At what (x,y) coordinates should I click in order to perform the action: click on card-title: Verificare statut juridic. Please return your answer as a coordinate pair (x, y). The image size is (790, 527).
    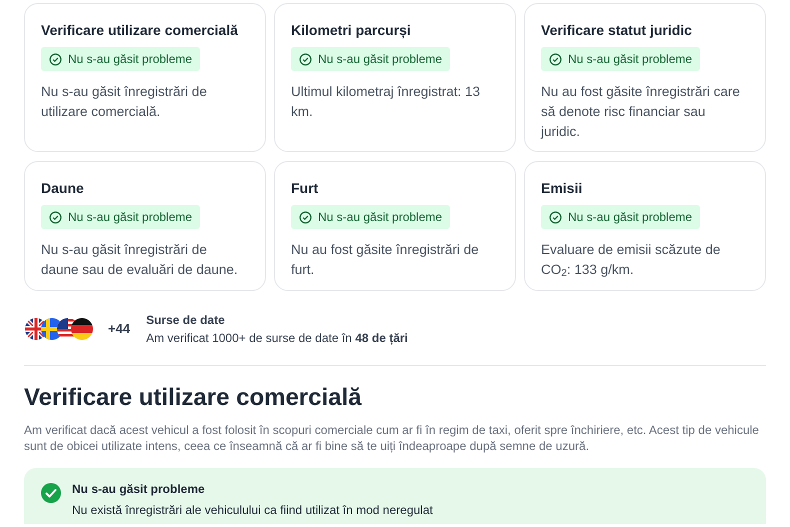
    Looking at the image, I should click on (617, 30).